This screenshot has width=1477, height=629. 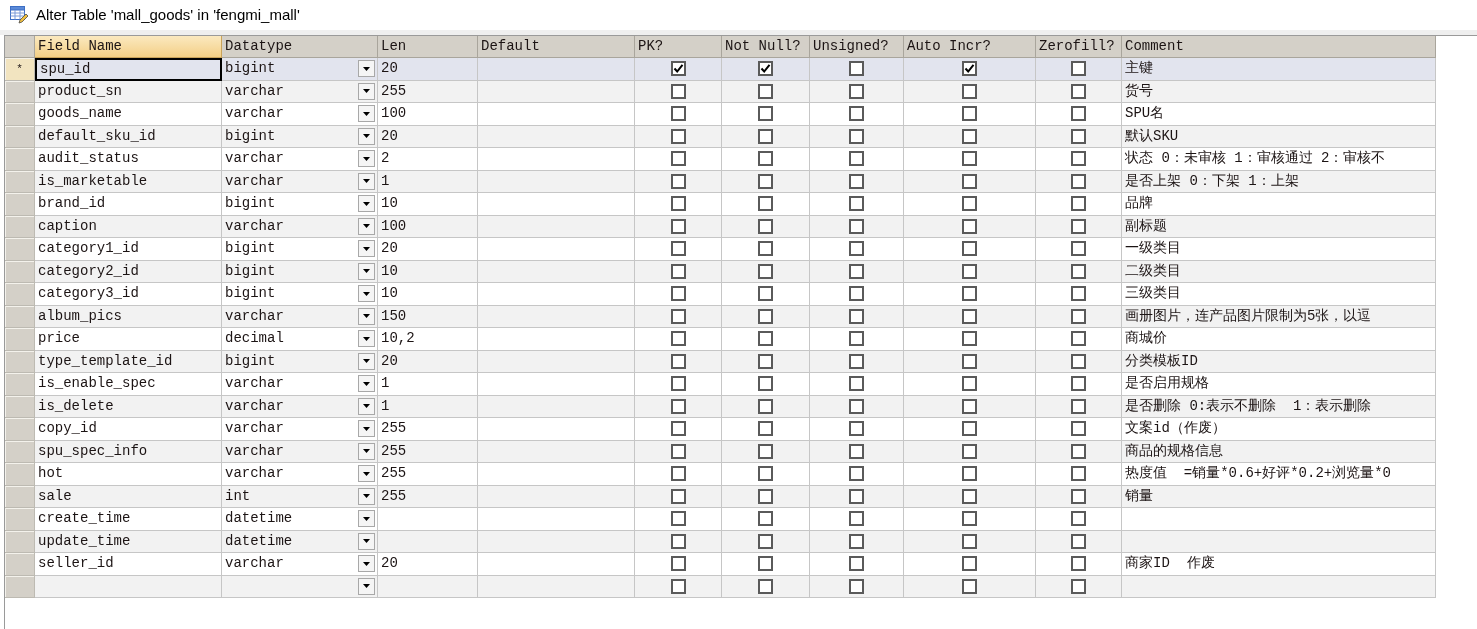 What do you see at coordinates (678, 47) in the screenshot?
I see `column-header: PK?` at bounding box center [678, 47].